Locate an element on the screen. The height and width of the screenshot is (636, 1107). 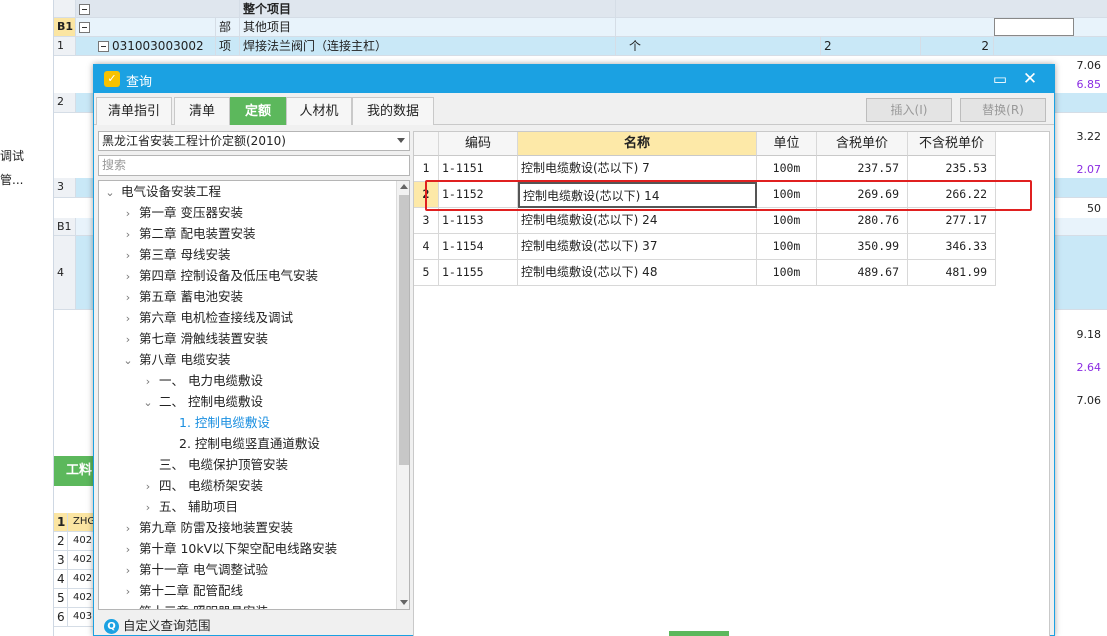
bg-edit-cell is located at coordinates (1034, 27).